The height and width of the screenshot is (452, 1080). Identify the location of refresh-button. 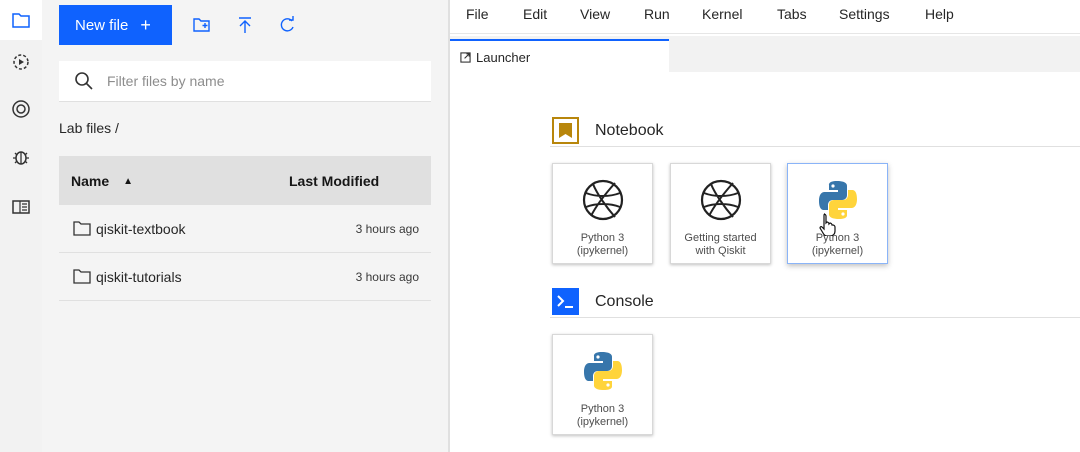
(287, 25).